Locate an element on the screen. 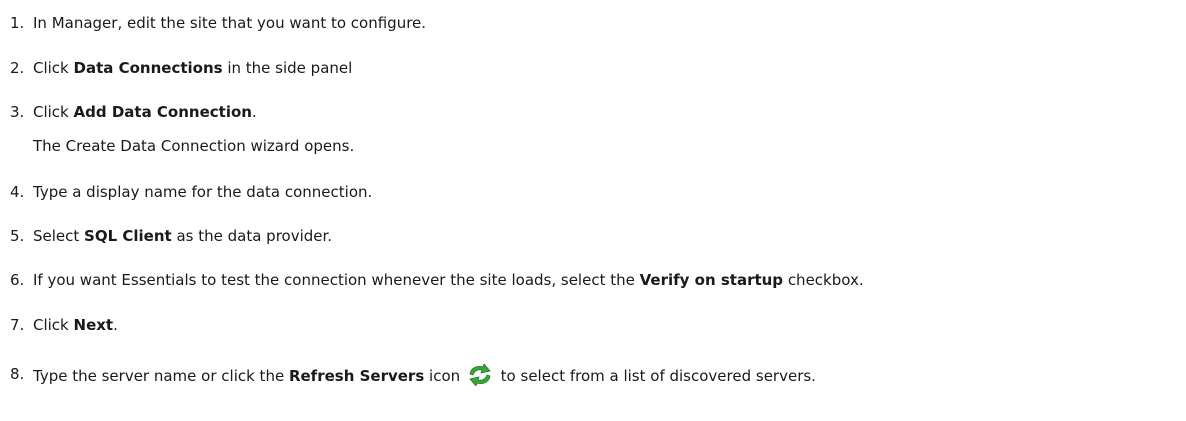 The width and height of the screenshot is (1186, 421). step-number: 4. is located at coordinates (17, 192).